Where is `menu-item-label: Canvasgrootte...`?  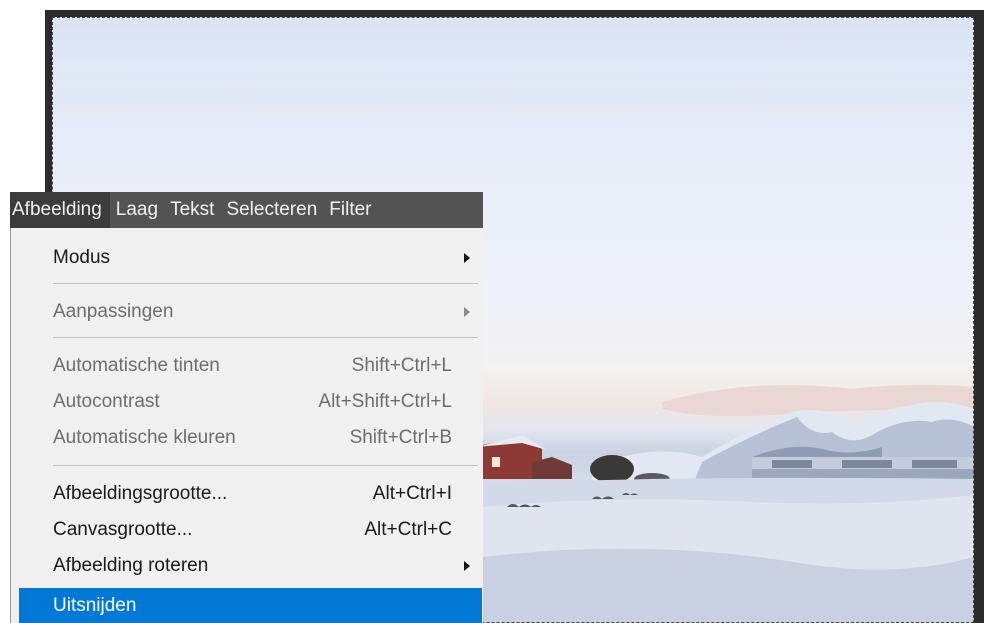 menu-item-label: Canvasgrootte... is located at coordinates (123, 529).